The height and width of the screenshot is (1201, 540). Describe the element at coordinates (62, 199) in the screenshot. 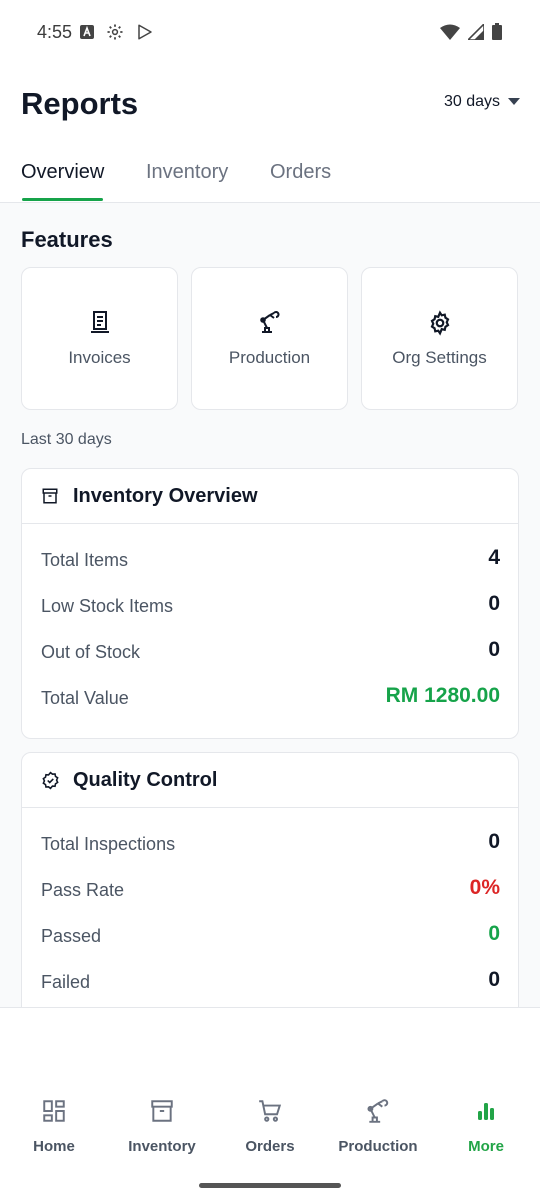

I see `active-tab-indicator` at that location.